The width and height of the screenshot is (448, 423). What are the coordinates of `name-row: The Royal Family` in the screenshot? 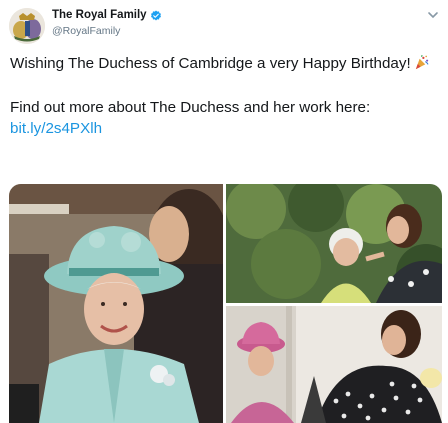 It's located at (107, 15).